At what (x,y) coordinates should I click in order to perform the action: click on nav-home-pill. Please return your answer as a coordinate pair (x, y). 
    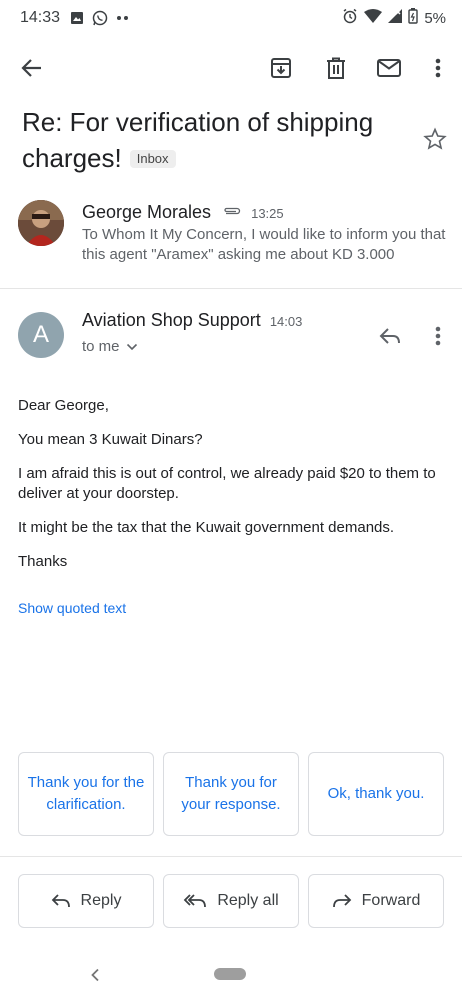
    Looking at the image, I should click on (230, 974).